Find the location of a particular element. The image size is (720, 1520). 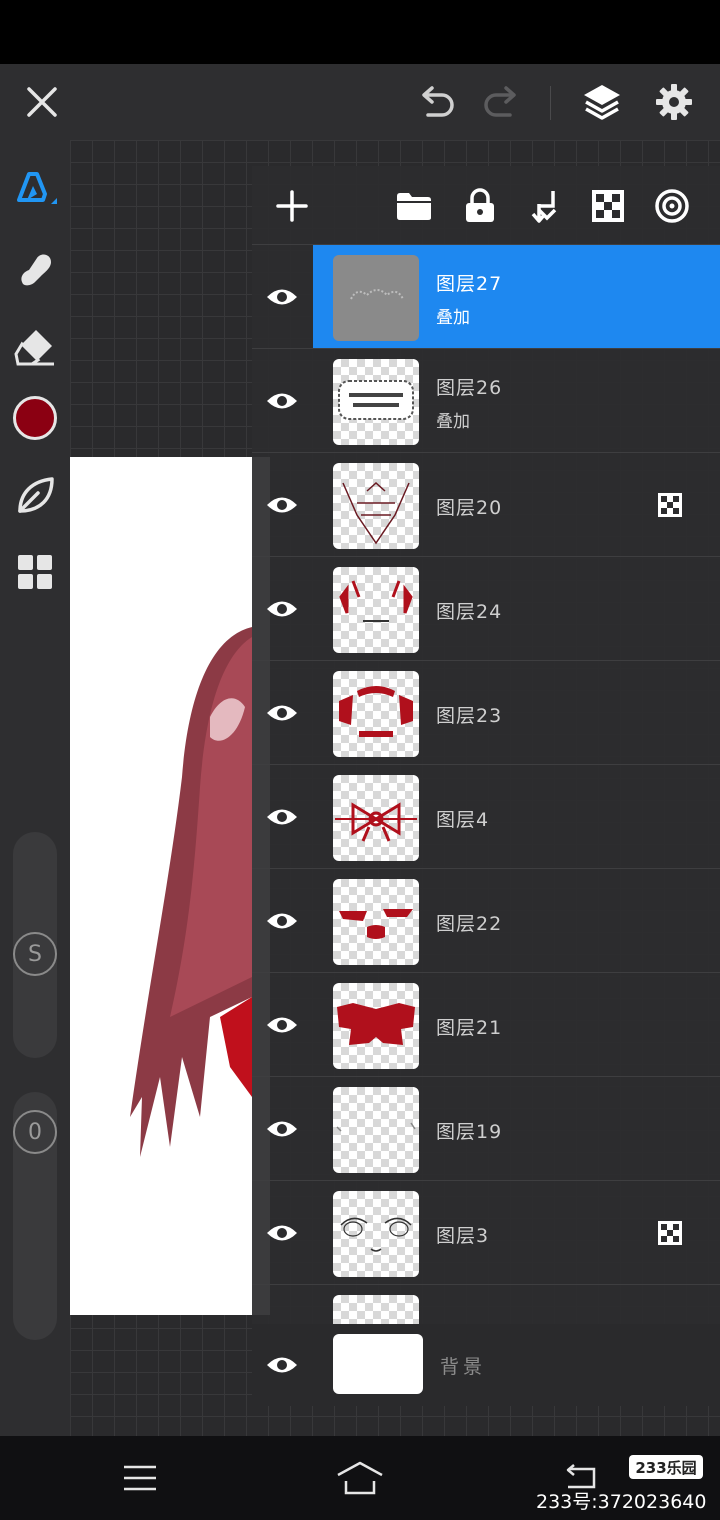

layer-name: 图层24 is located at coordinates (469, 612).